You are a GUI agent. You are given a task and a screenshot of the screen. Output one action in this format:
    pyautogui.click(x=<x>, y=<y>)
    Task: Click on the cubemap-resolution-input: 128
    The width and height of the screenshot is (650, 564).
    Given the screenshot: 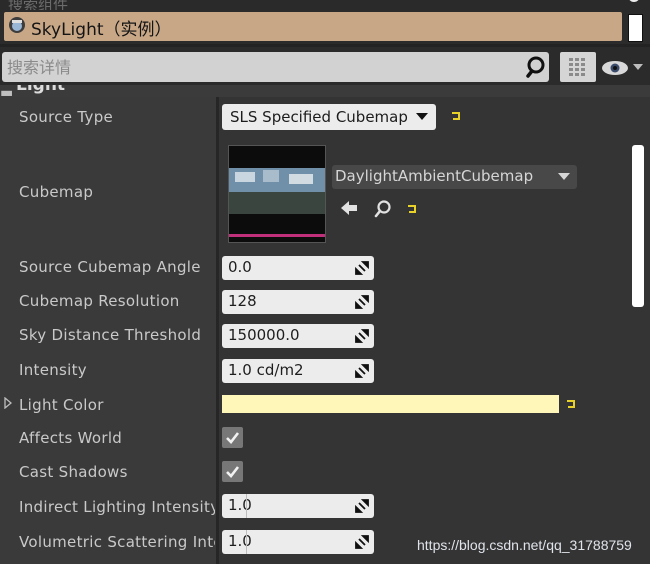 What is the action you would take?
    pyautogui.click(x=298, y=302)
    